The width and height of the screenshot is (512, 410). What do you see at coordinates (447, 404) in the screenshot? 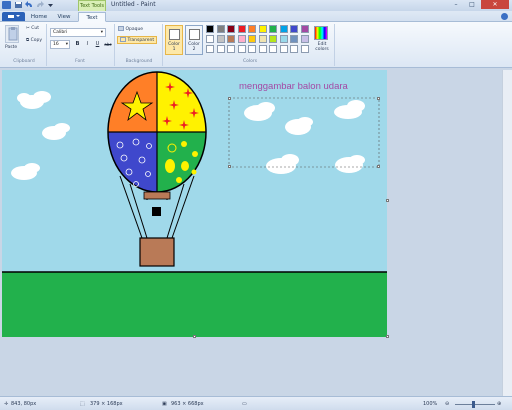
I see `zoom-out-button: ⊖` at bounding box center [447, 404].